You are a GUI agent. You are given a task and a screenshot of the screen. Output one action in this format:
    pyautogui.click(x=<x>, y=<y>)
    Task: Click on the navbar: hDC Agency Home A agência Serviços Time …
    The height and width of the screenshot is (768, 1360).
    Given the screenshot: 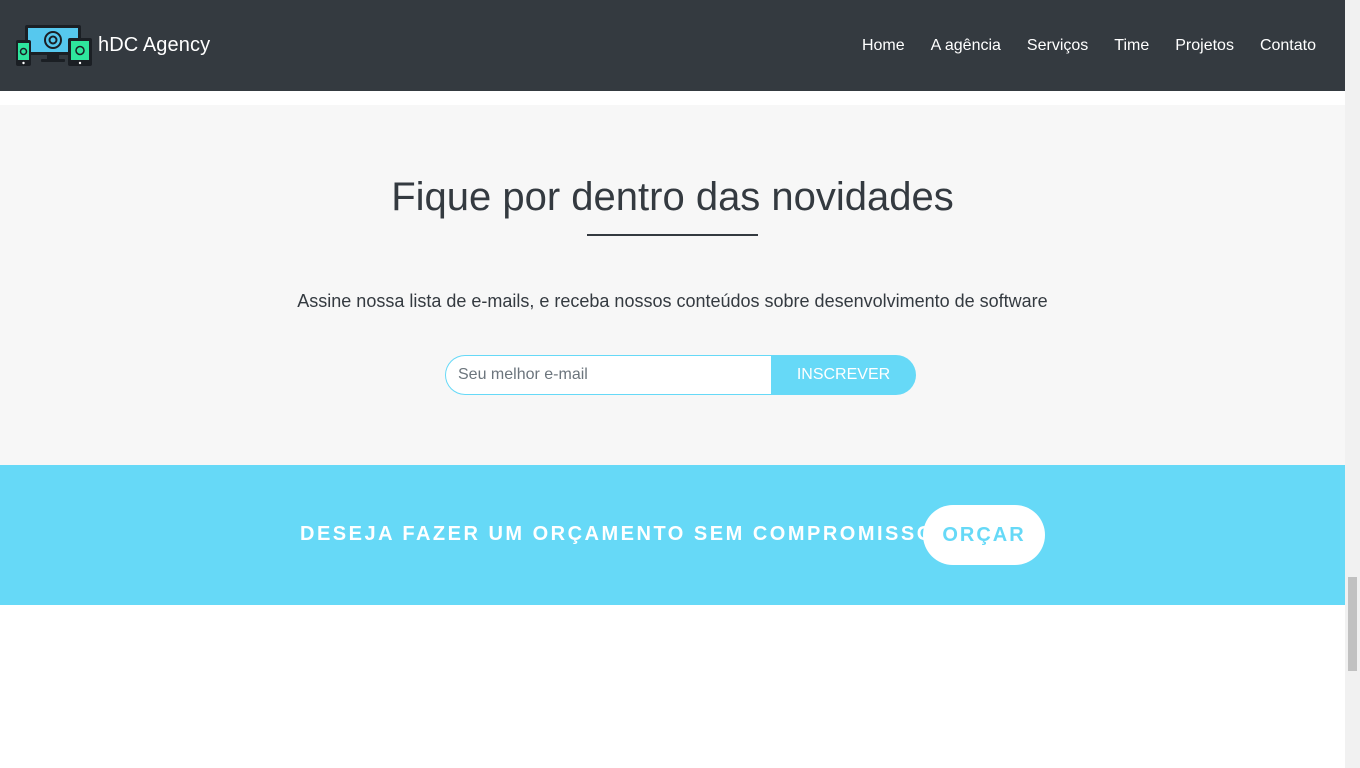 What is the action you would take?
    pyautogui.click(x=672, y=45)
    